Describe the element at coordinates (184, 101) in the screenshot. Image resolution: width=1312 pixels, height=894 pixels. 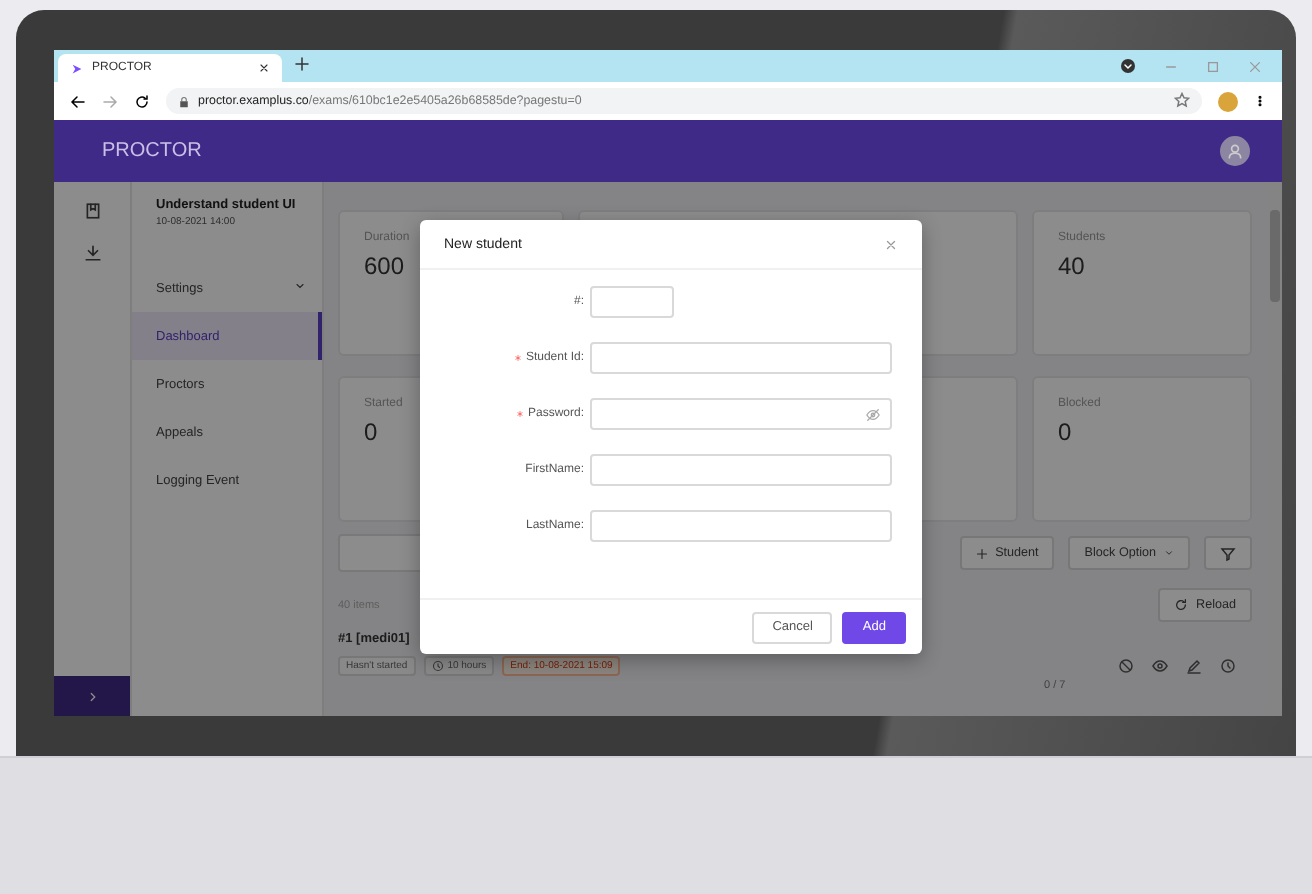
I see `lock-icon` at that location.